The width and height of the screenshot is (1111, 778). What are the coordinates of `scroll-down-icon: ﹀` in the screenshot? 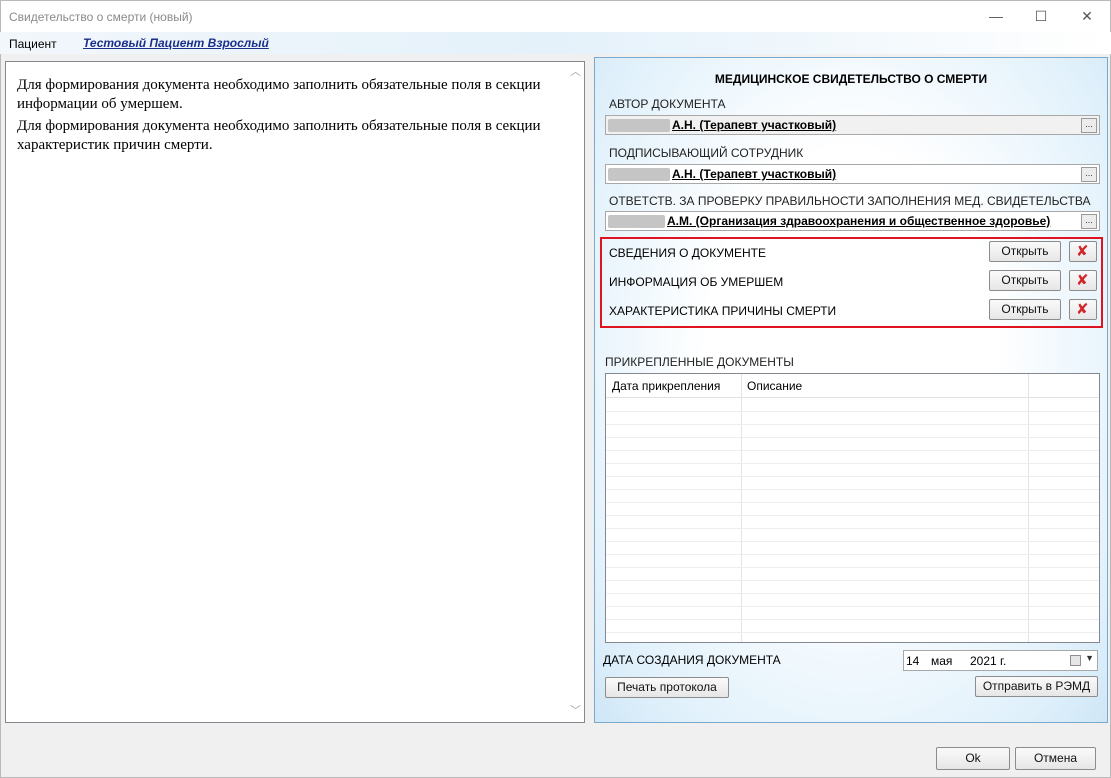 It's located at (575, 711).